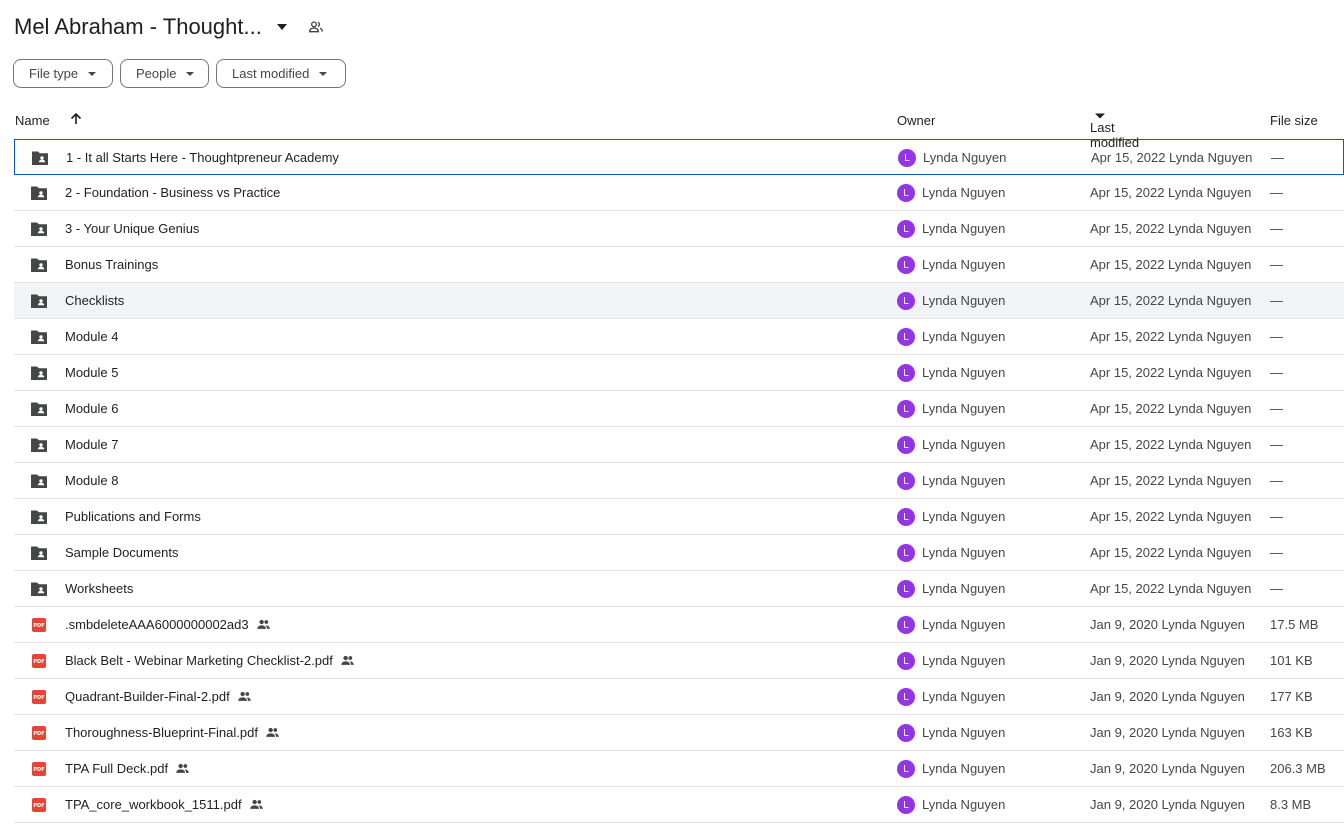 Image resolution: width=1344 pixels, height=837 pixels. What do you see at coordinates (32, 120) in the screenshot?
I see `name-column-header: Name` at bounding box center [32, 120].